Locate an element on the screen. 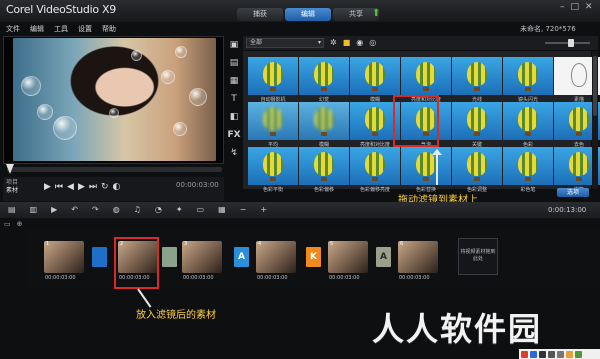 This screenshot has width=600, height=359. fx-icon: FX is located at coordinates (233, 135).